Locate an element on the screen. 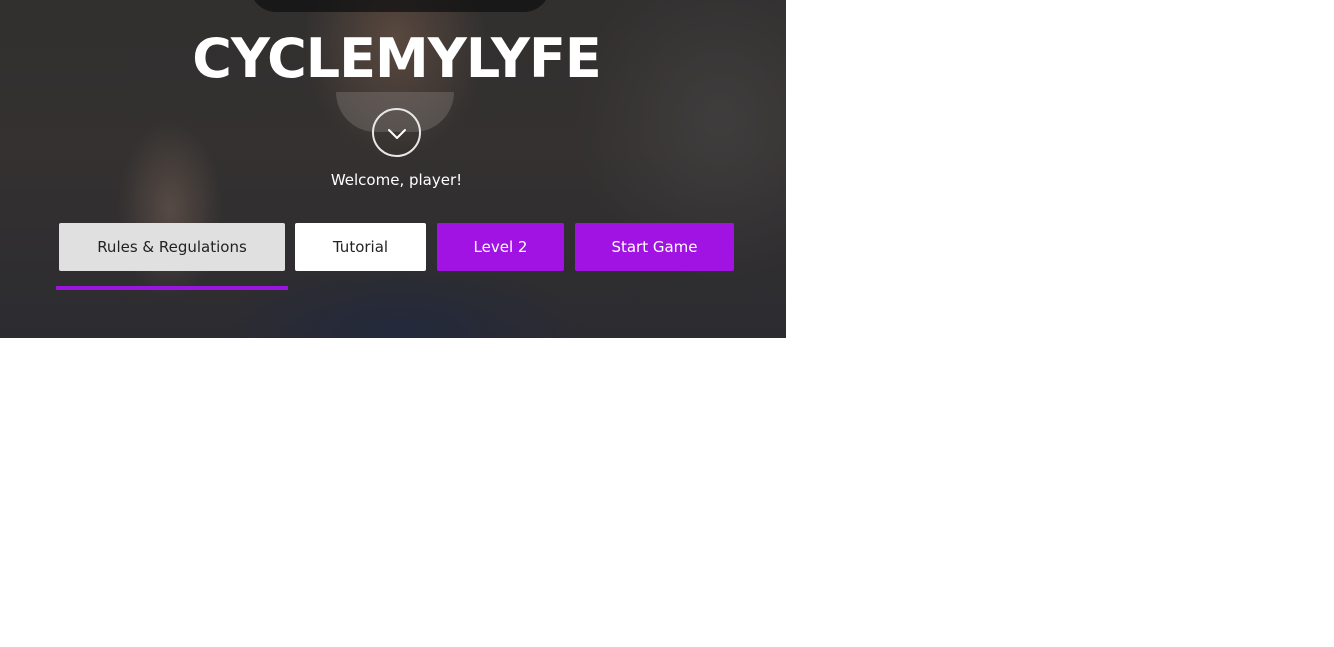 The width and height of the screenshot is (1334, 647). chevron-down-icon is located at coordinates (396, 134).